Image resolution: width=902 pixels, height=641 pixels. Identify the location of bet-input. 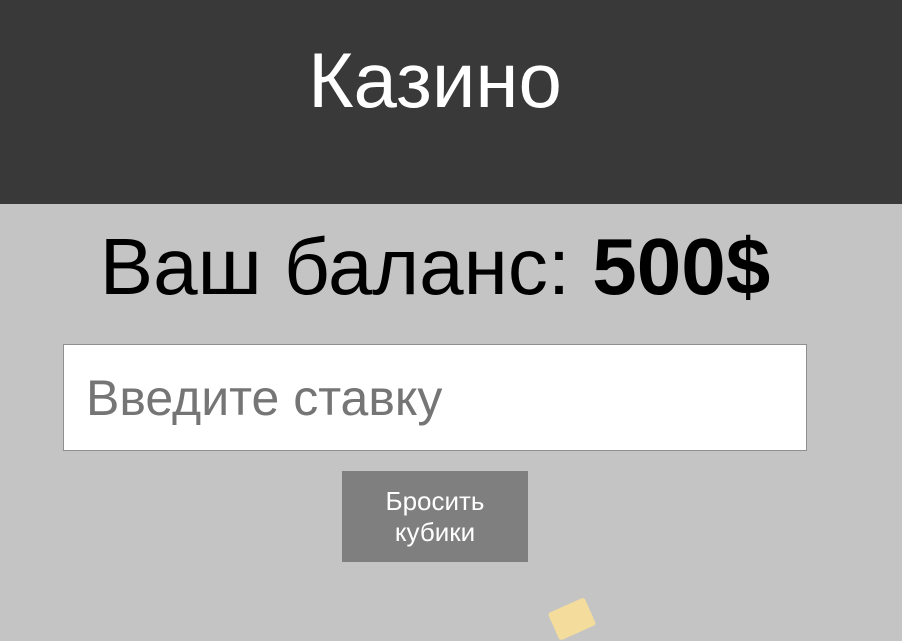
(435, 397).